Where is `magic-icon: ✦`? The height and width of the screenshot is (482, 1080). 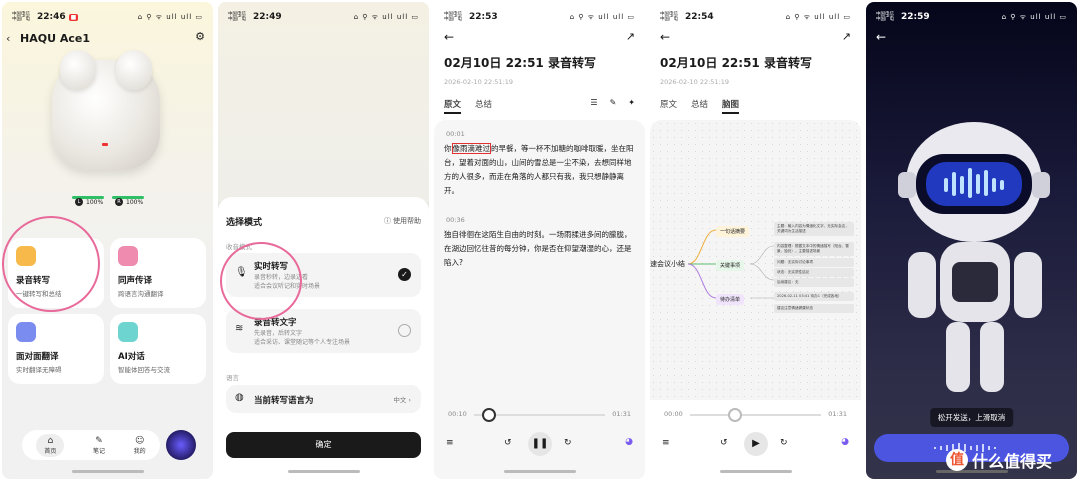
magic-icon: ✦ is located at coordinates (631, 102).